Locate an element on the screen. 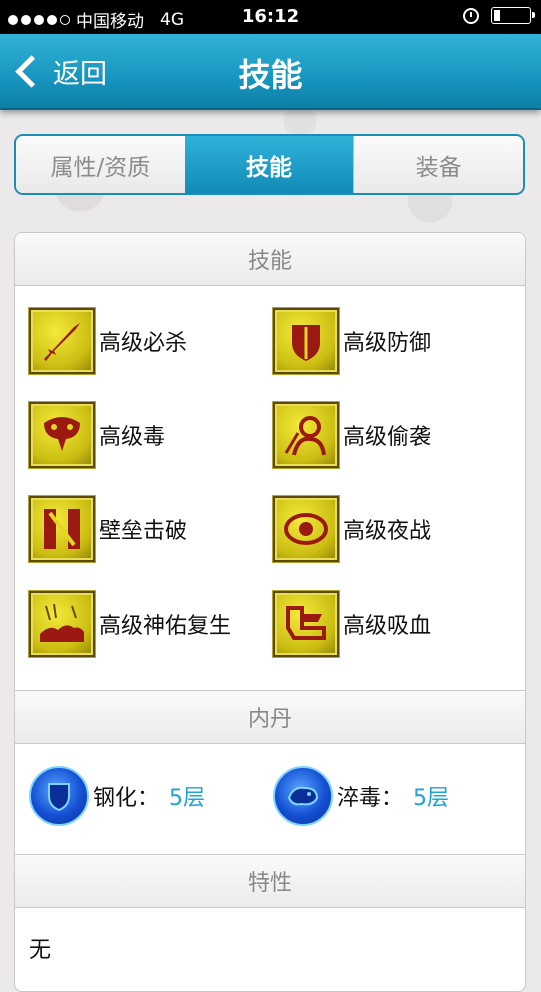  neidan-section-header: 内丹 is located at coordinates (270, 717).